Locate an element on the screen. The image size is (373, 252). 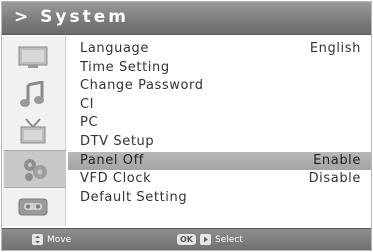
menu-item-value: Disable is located at coordinates (334, 179).